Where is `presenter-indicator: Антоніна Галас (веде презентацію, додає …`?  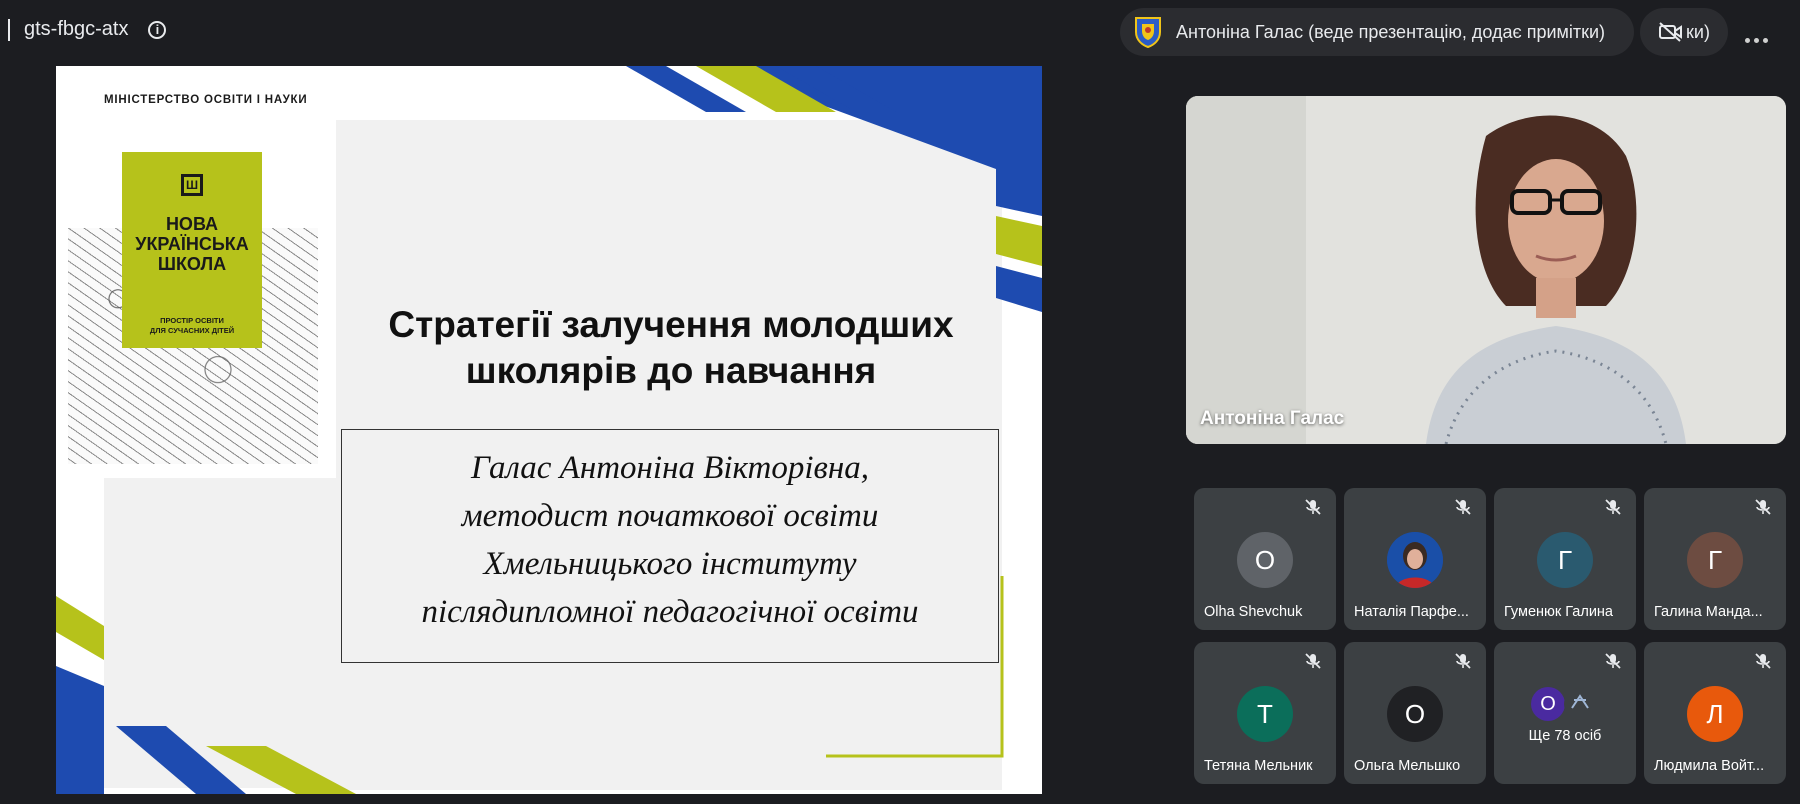 presenter-indicator: Антоніна Галас (веде презентацію, додає … is located at coordinates (1377, 32).